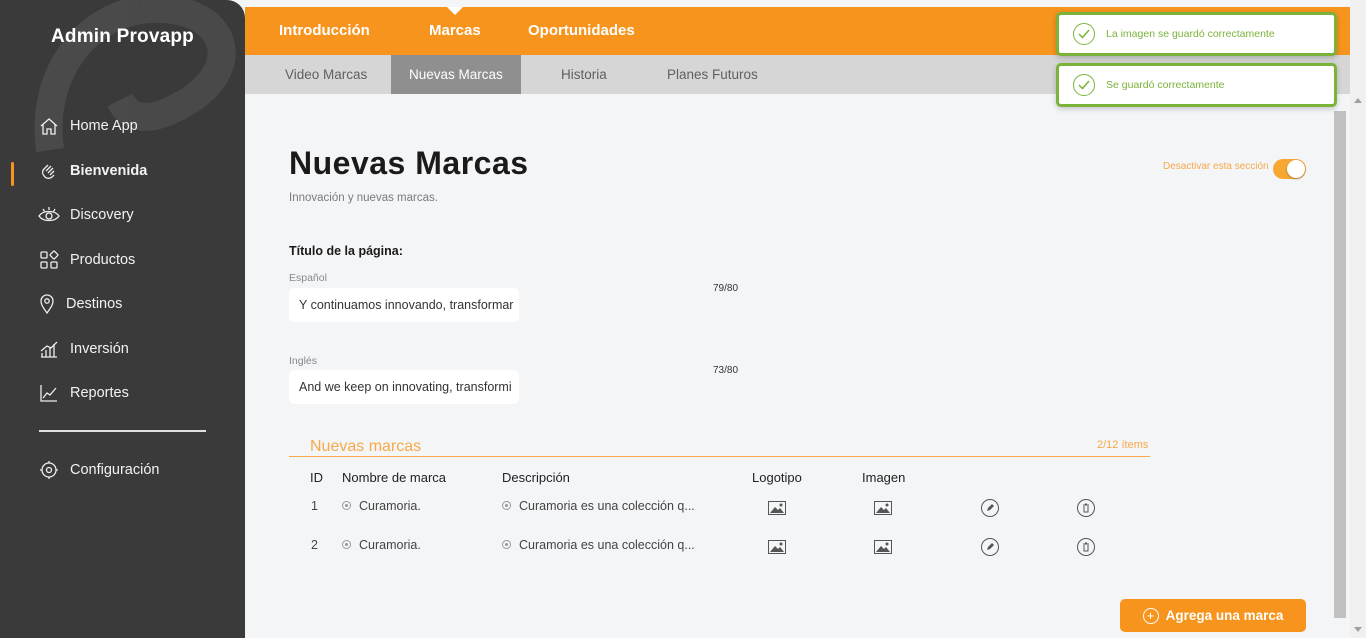  I want to click on page-title-section-label: Título de la página:, so click(346, 251).